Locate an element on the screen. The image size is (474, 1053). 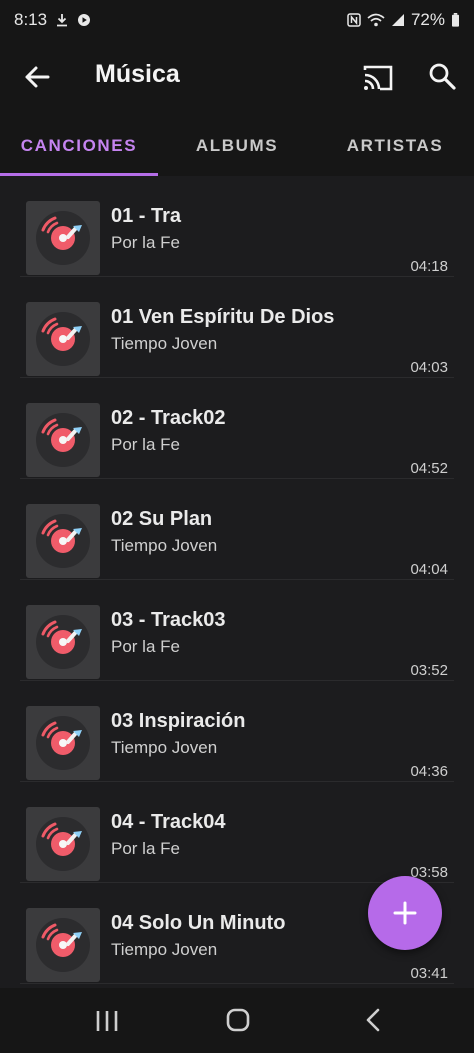
battery-percent: 72% is located at coordinates (427, 19).